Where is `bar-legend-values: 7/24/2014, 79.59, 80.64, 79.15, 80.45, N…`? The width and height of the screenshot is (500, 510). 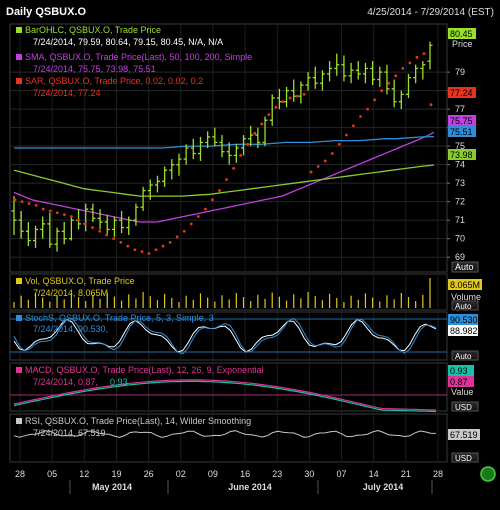
bar-legend-values: 7/24/2014, 79.59, 80.64, 79.15, 80.45, N… is located at coordinates (128, 42).